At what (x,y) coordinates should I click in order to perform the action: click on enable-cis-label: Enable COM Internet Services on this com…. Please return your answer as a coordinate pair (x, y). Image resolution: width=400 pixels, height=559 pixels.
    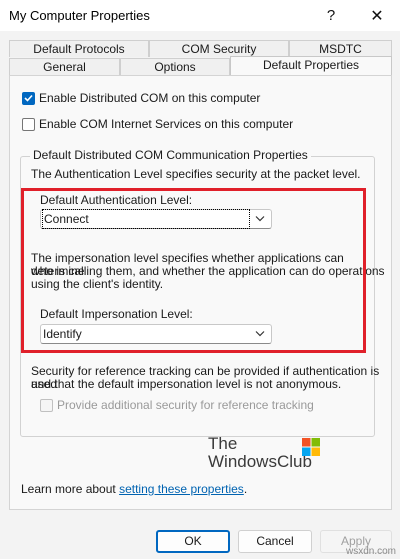
    Looking at the image, I should click on (166, 124).